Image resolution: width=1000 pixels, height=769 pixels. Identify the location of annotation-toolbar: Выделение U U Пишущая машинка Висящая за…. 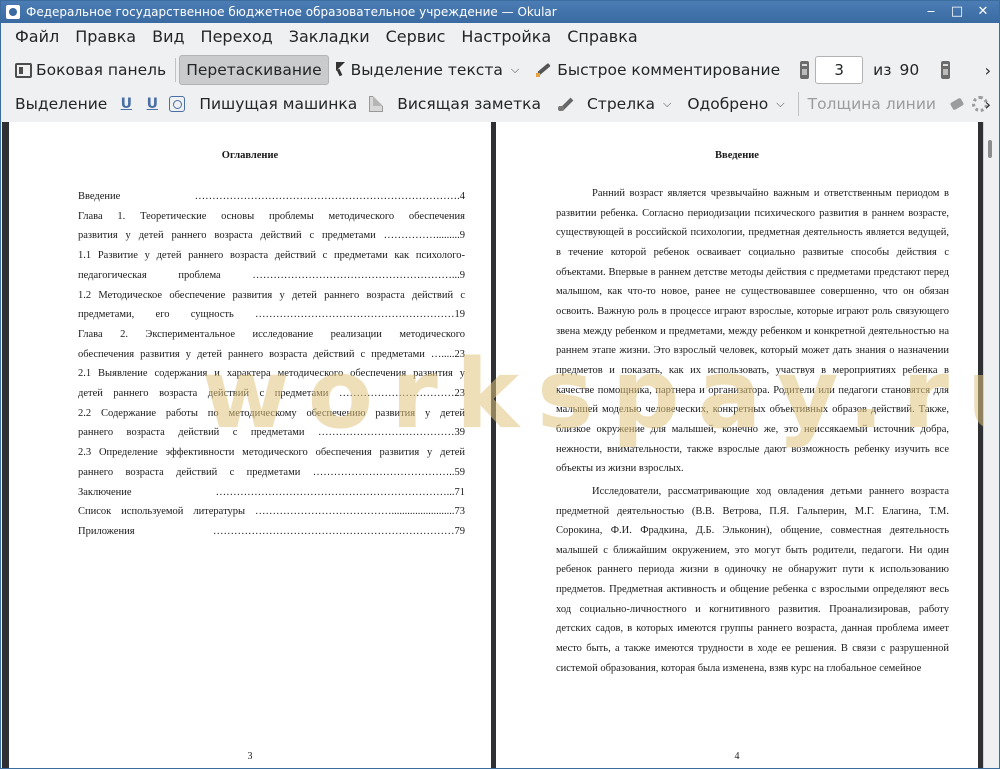
(500, 104).